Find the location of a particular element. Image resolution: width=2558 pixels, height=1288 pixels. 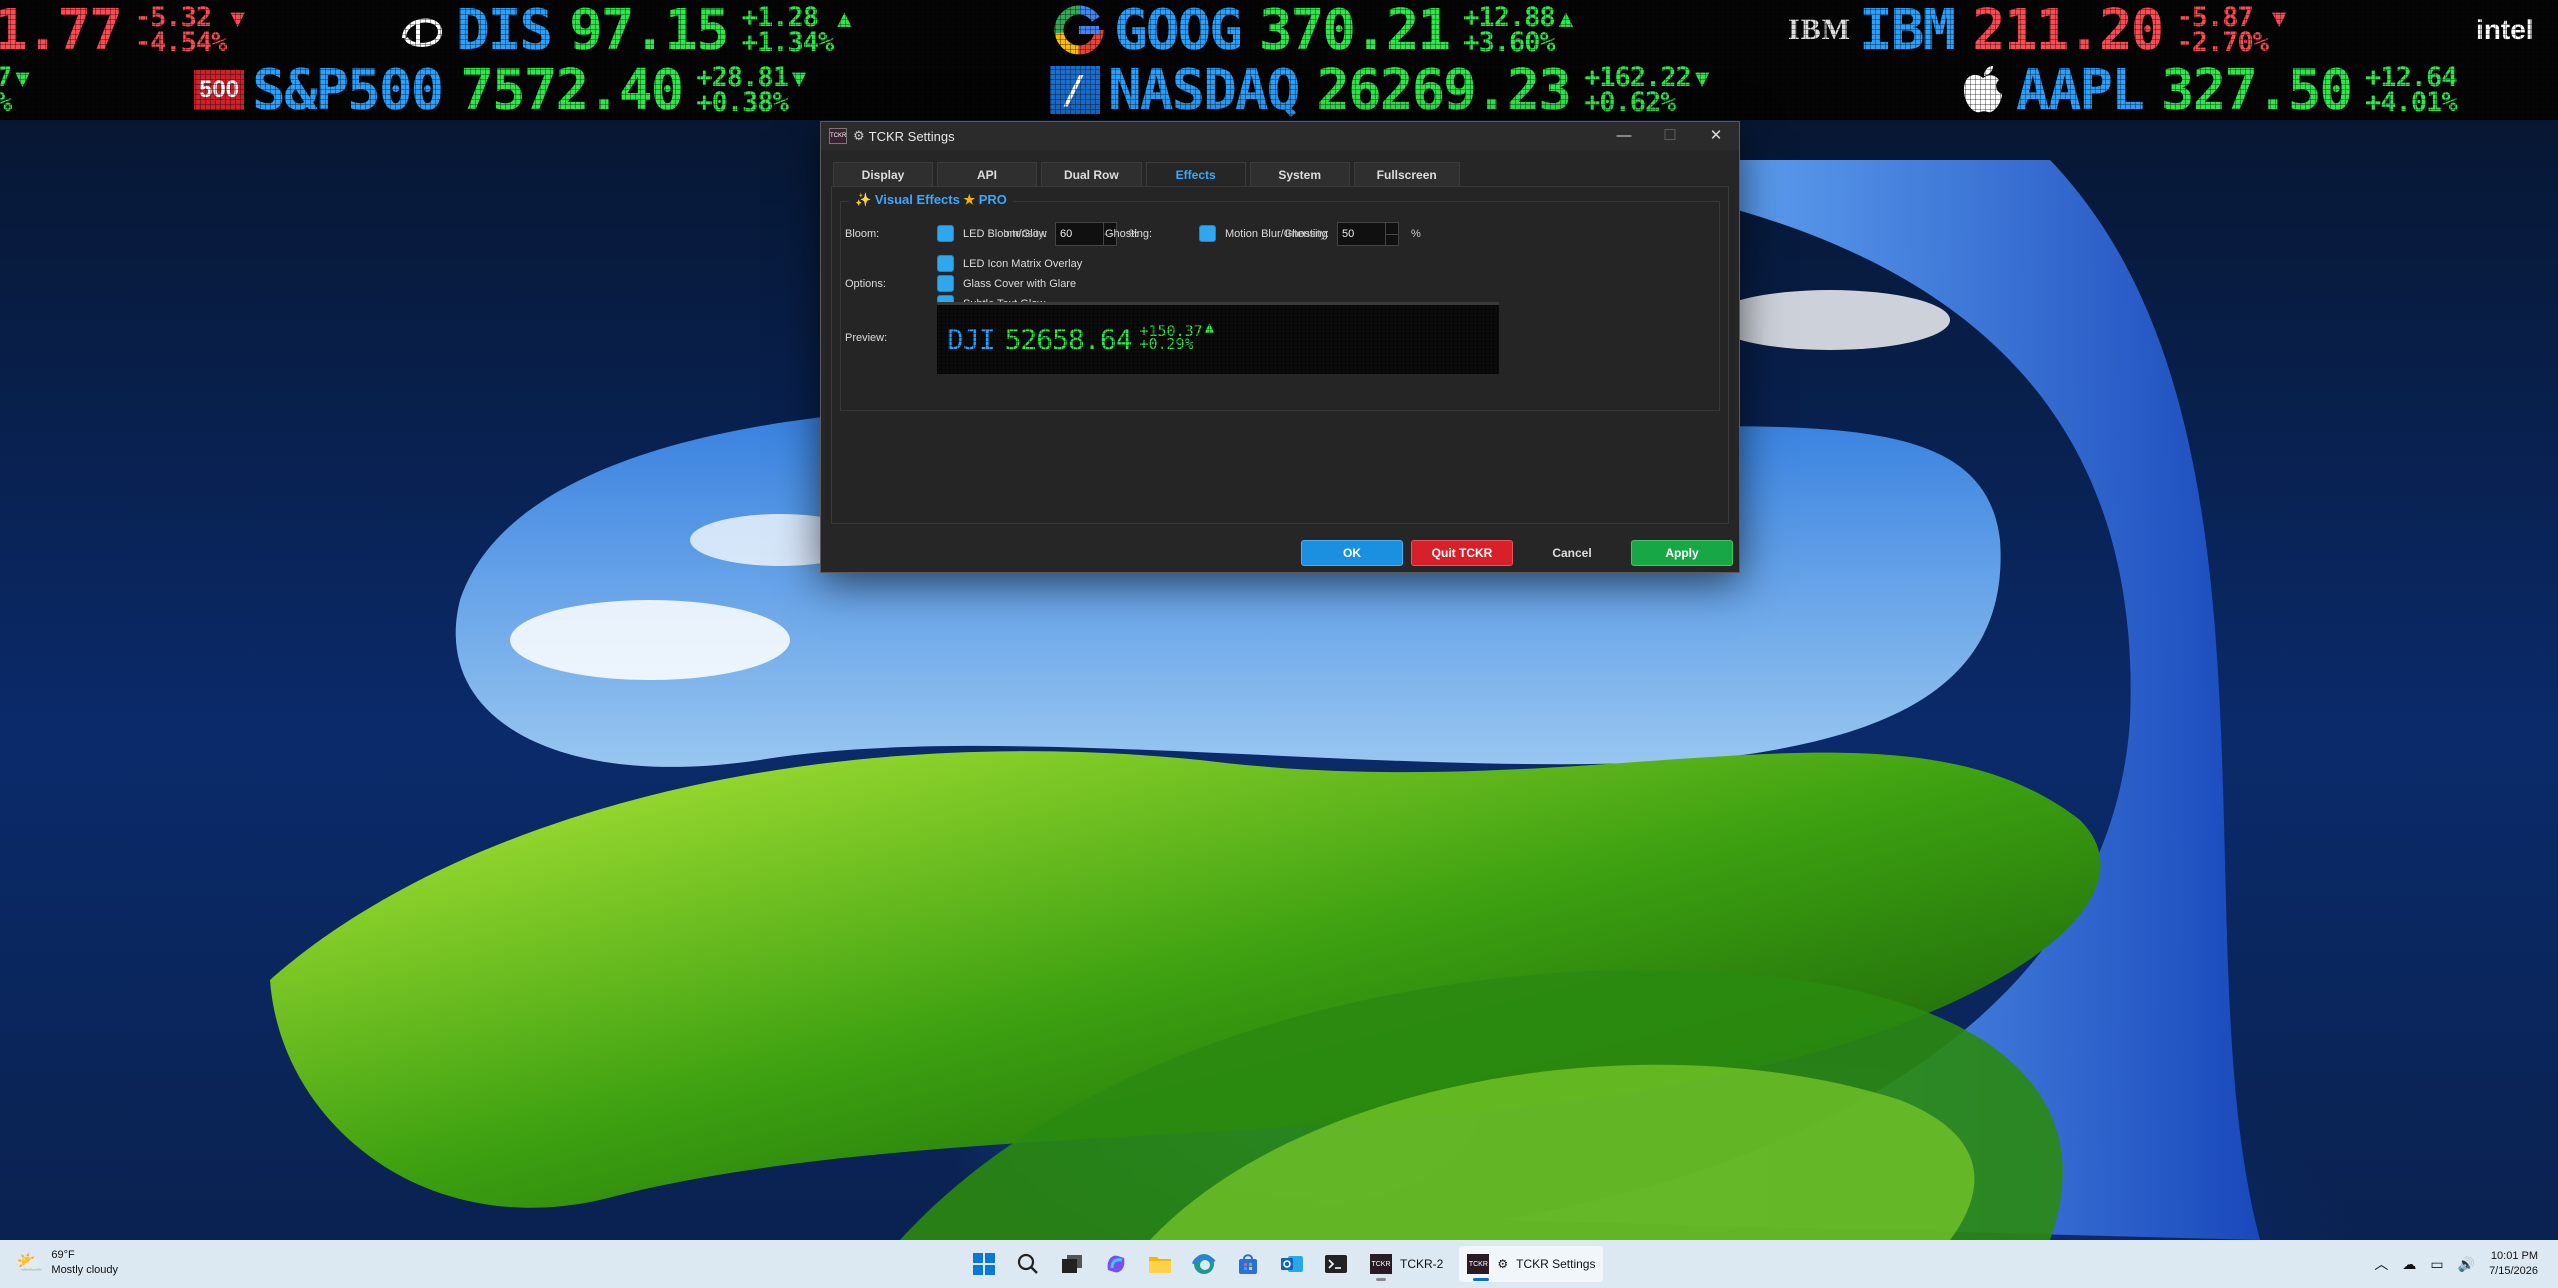

tckr-app-icon: TCKR is located at coordinates (1478, 1264).